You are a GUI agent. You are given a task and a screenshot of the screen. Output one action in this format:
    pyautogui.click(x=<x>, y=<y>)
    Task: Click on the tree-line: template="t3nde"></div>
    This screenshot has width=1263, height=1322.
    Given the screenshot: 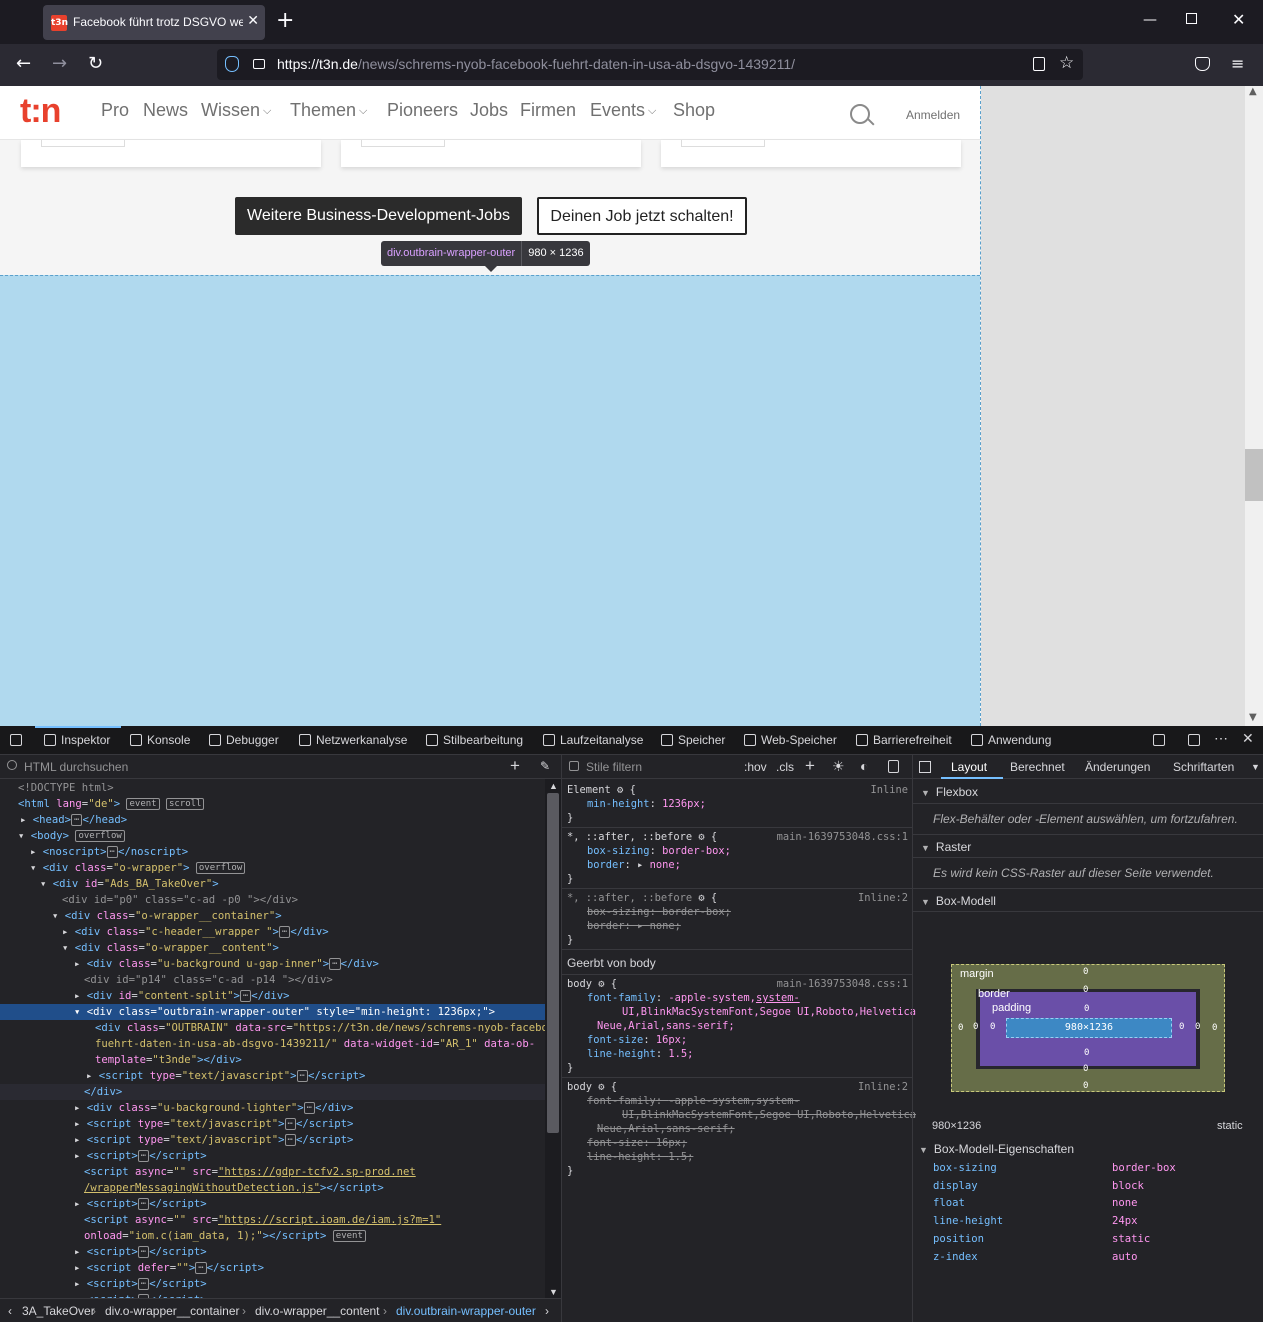 What is the action you would take?
    pyautogui.click(x=272, y=1060)
    